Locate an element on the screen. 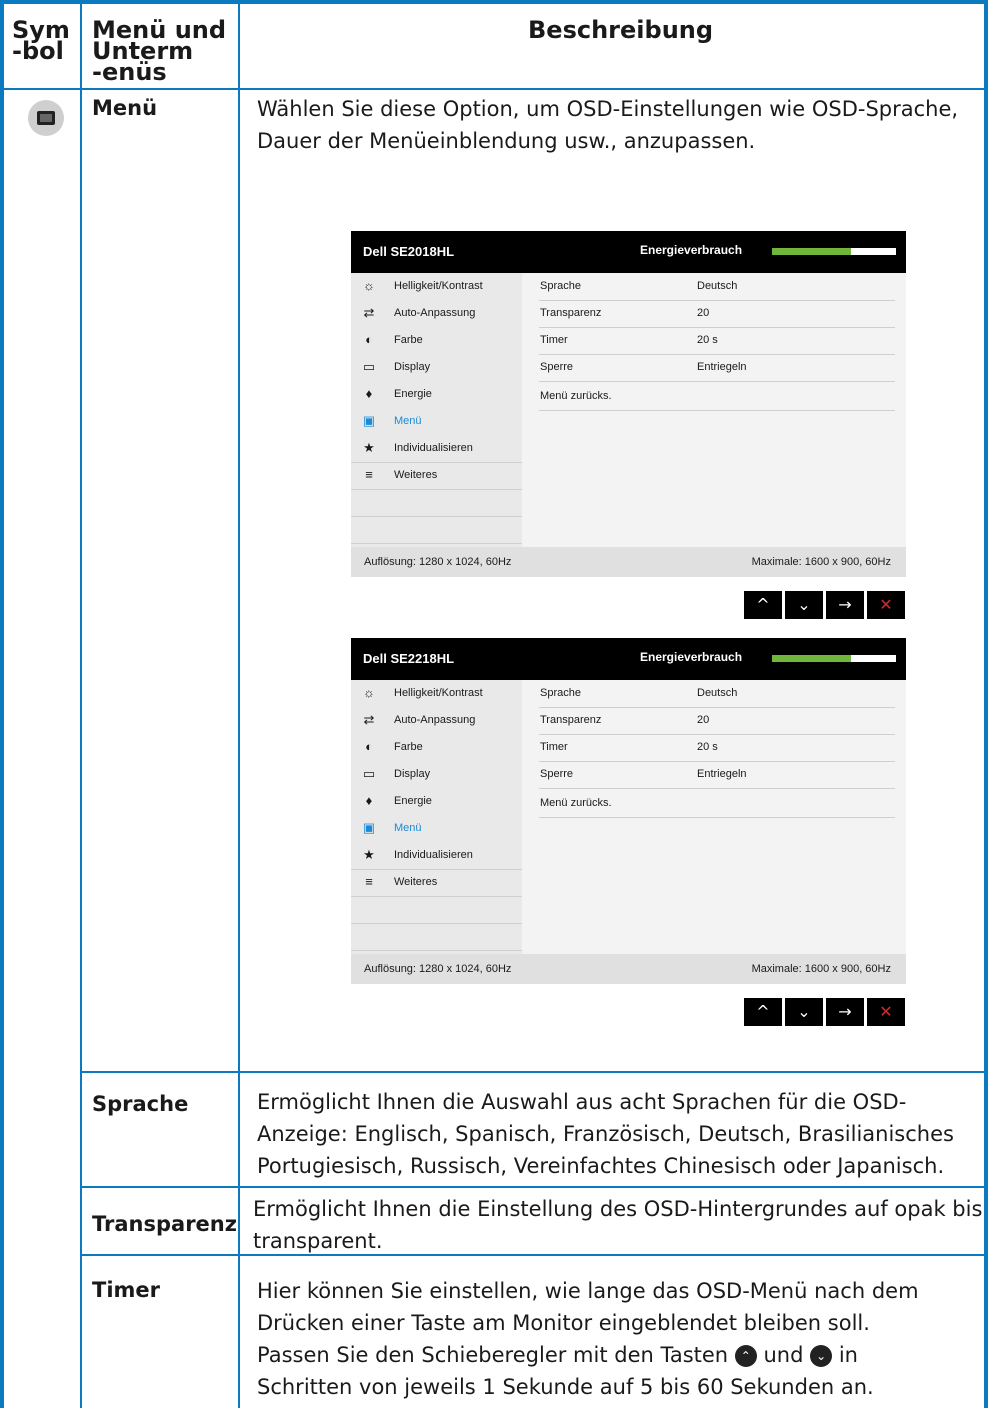 Image resolution: width=988 pixels, height=1408 pixels. desc-text: und is located at coordinates (783, 1355).